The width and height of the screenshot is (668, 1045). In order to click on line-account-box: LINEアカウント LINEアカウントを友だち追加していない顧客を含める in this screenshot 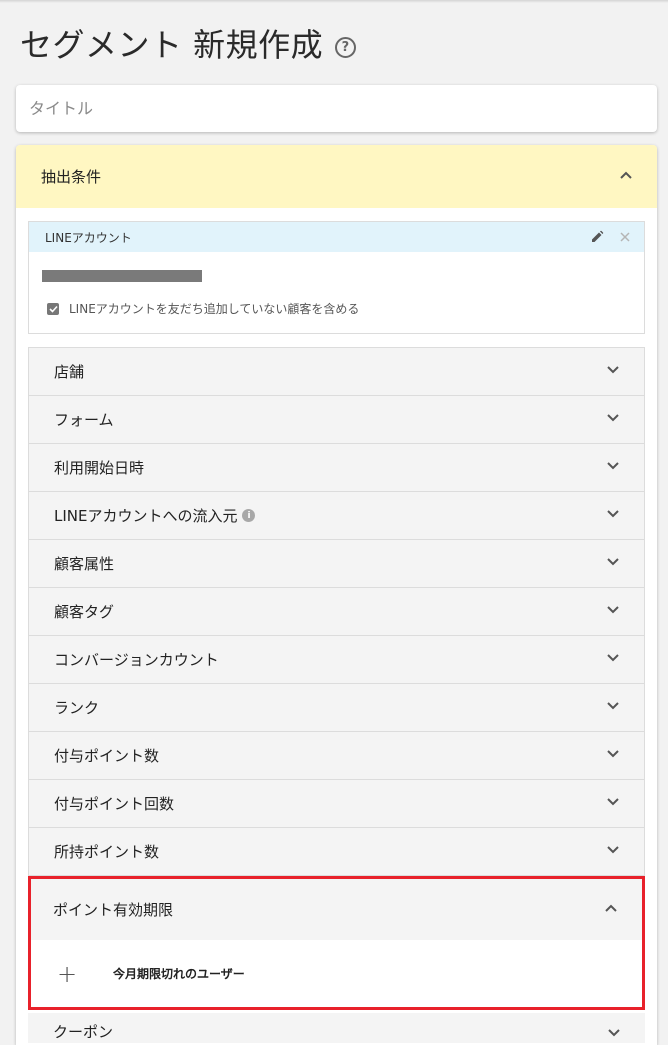, I will do `click(336, 277)`.